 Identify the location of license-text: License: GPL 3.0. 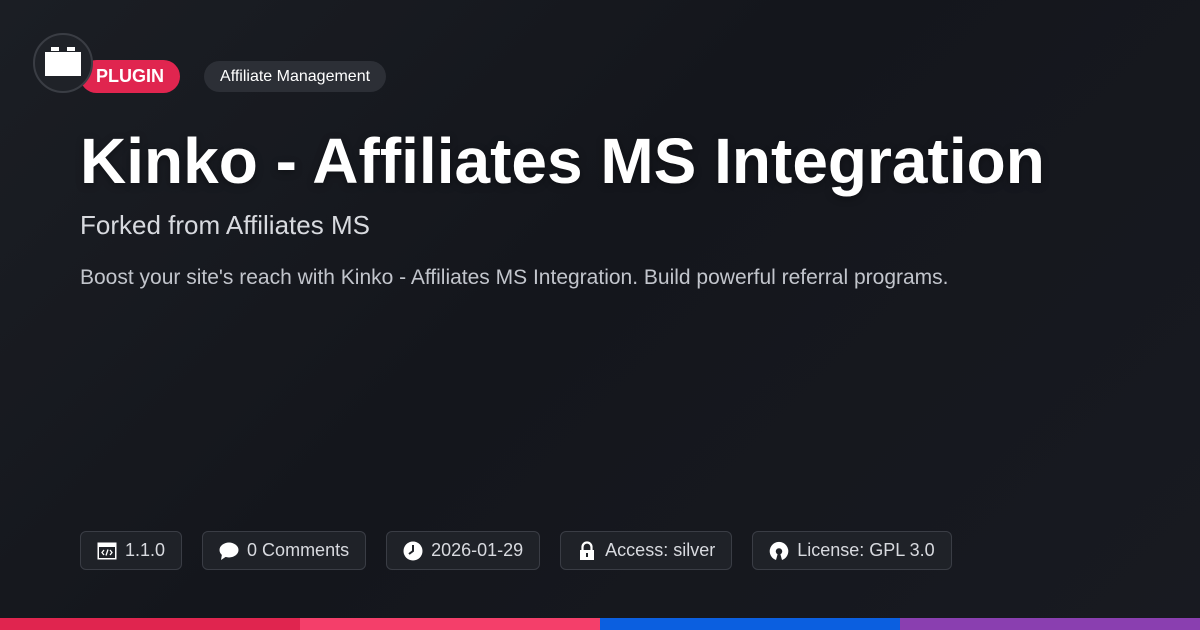
(866, 550).